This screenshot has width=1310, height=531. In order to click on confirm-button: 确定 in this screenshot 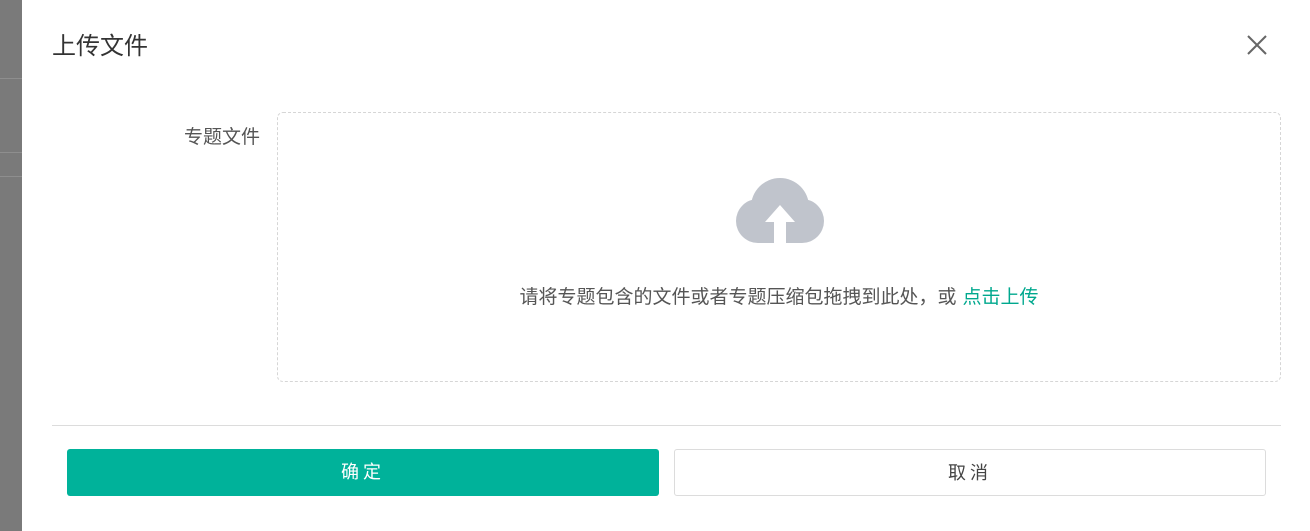, I will do `click(363, 472)`.